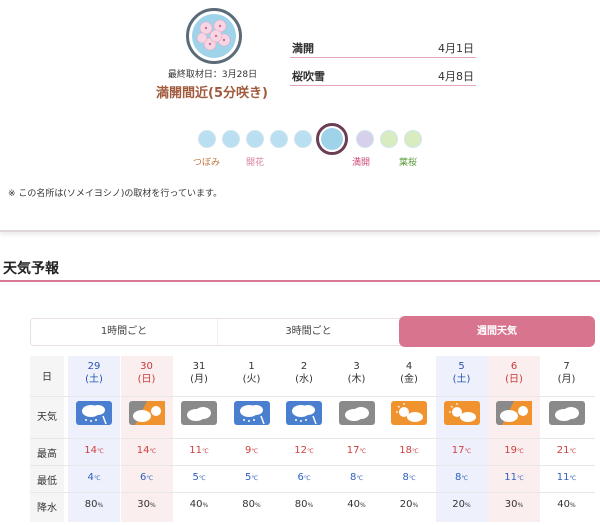 The width and height of the screenshot is (600, 525). I want to click on tab-hourly: 1時間ごと, so click(124, 332).